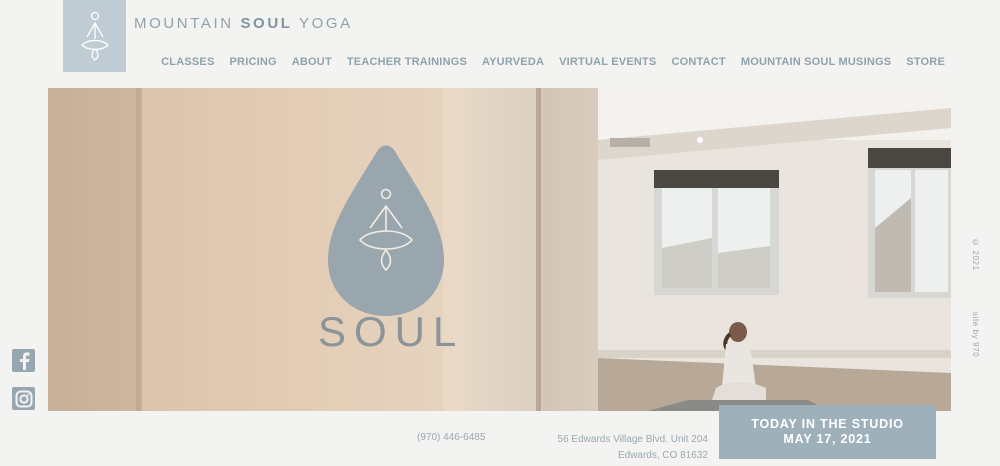  Describe the element at coordinates (632, 439) in the screenshot. I see `address-line-1: 56 Edwards Village Blvd. Unit 204` at that location.